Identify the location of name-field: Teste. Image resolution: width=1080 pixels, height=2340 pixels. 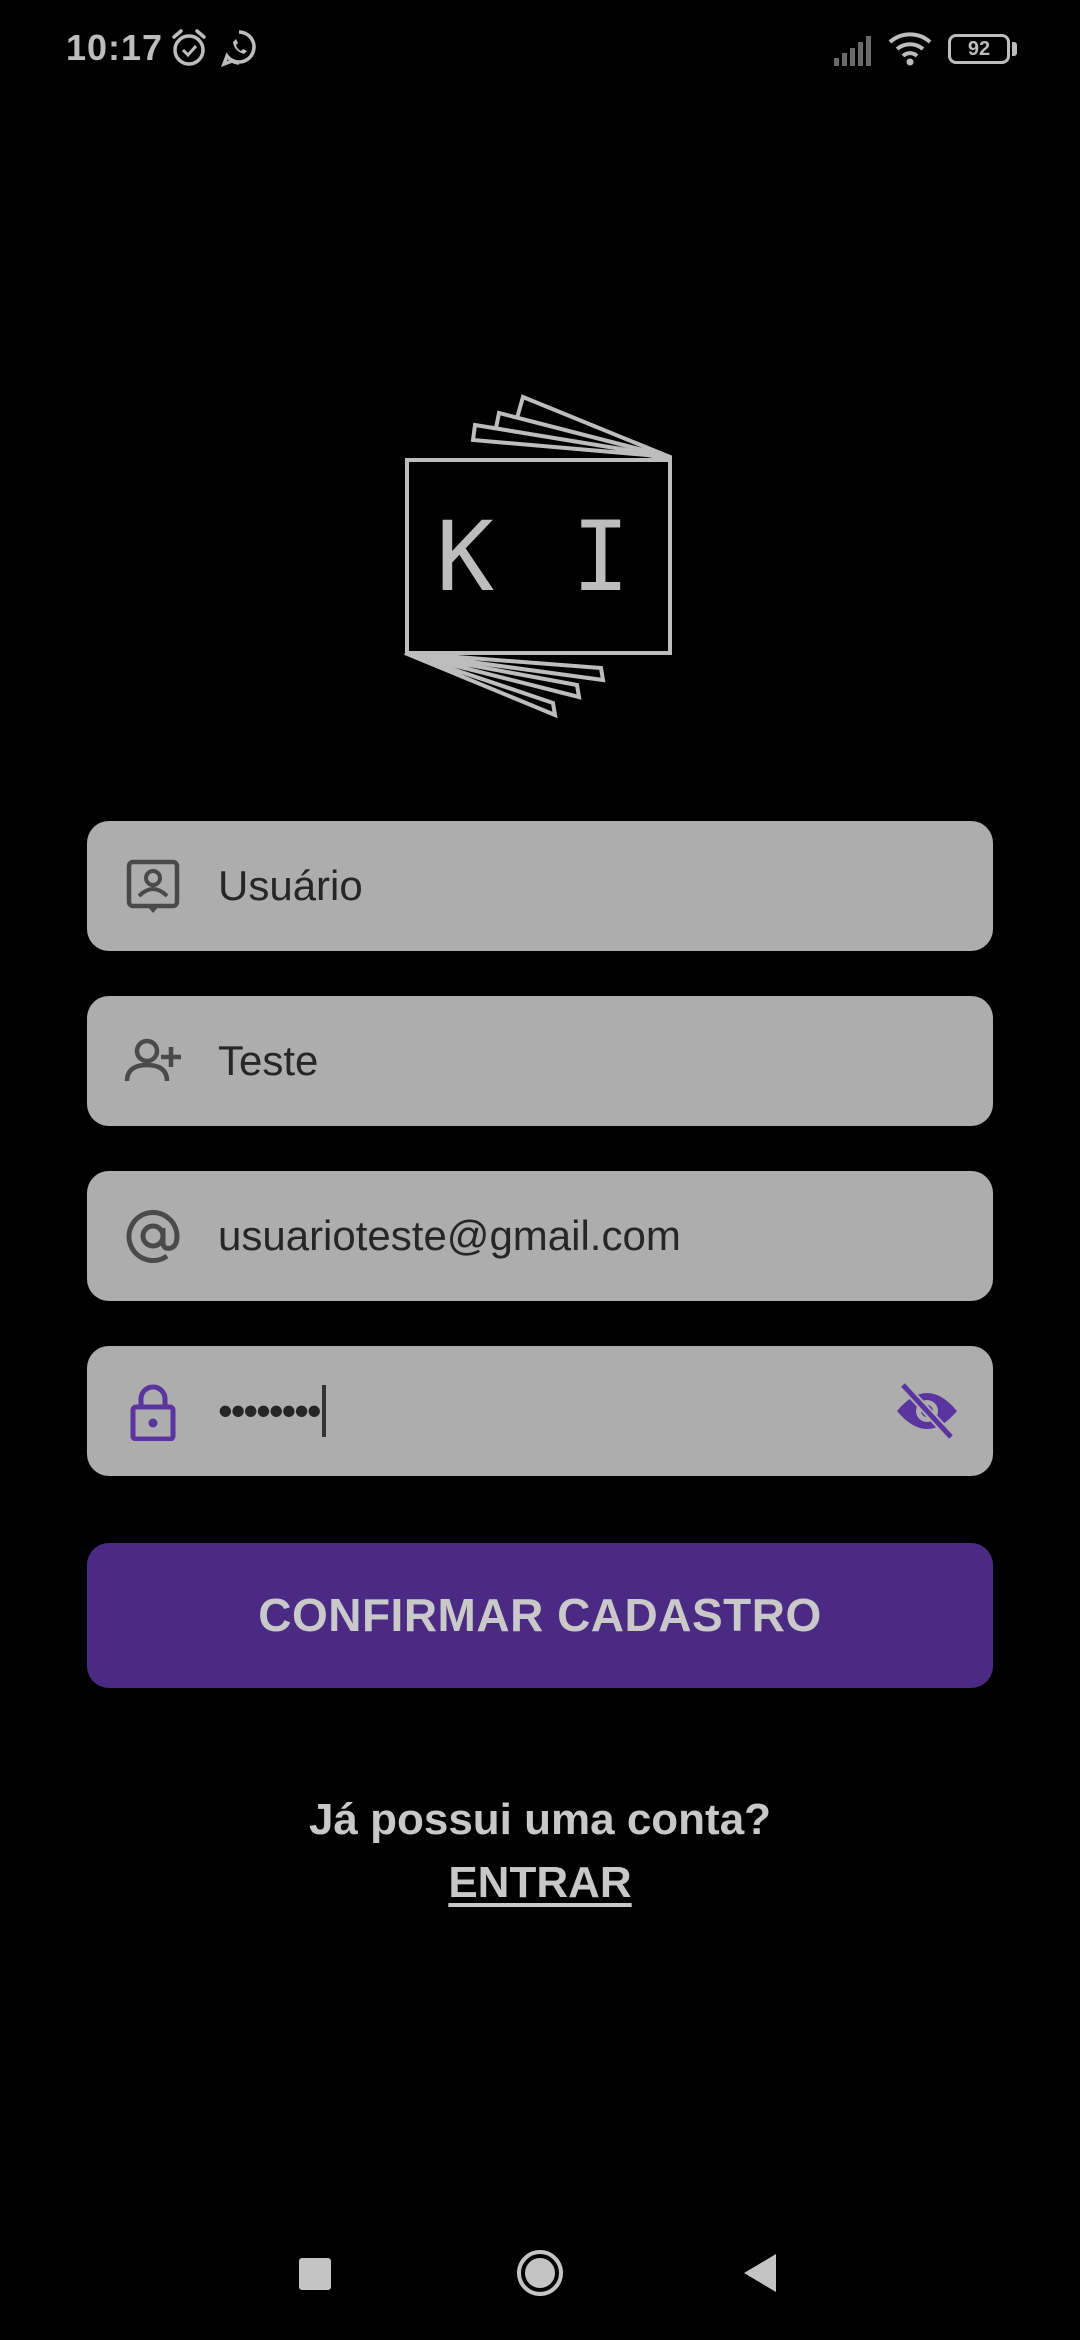
(540, 1061).